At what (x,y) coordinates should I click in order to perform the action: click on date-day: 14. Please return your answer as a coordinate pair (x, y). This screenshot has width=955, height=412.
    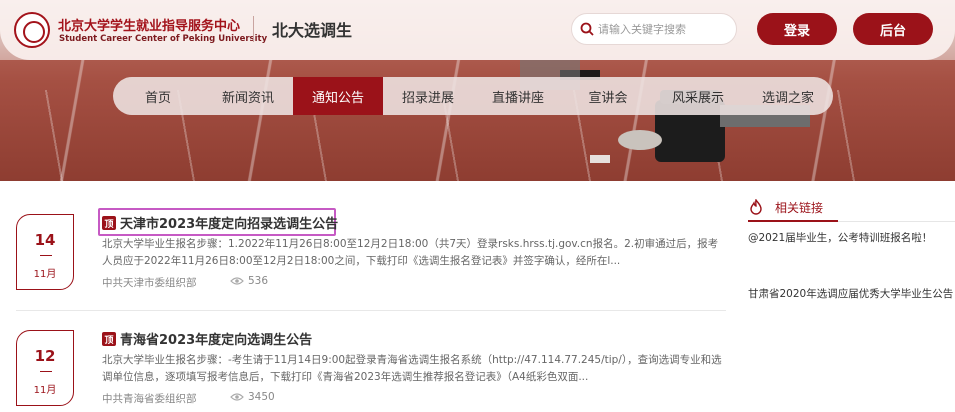
    Looking at the image, I should click on (45, 240).